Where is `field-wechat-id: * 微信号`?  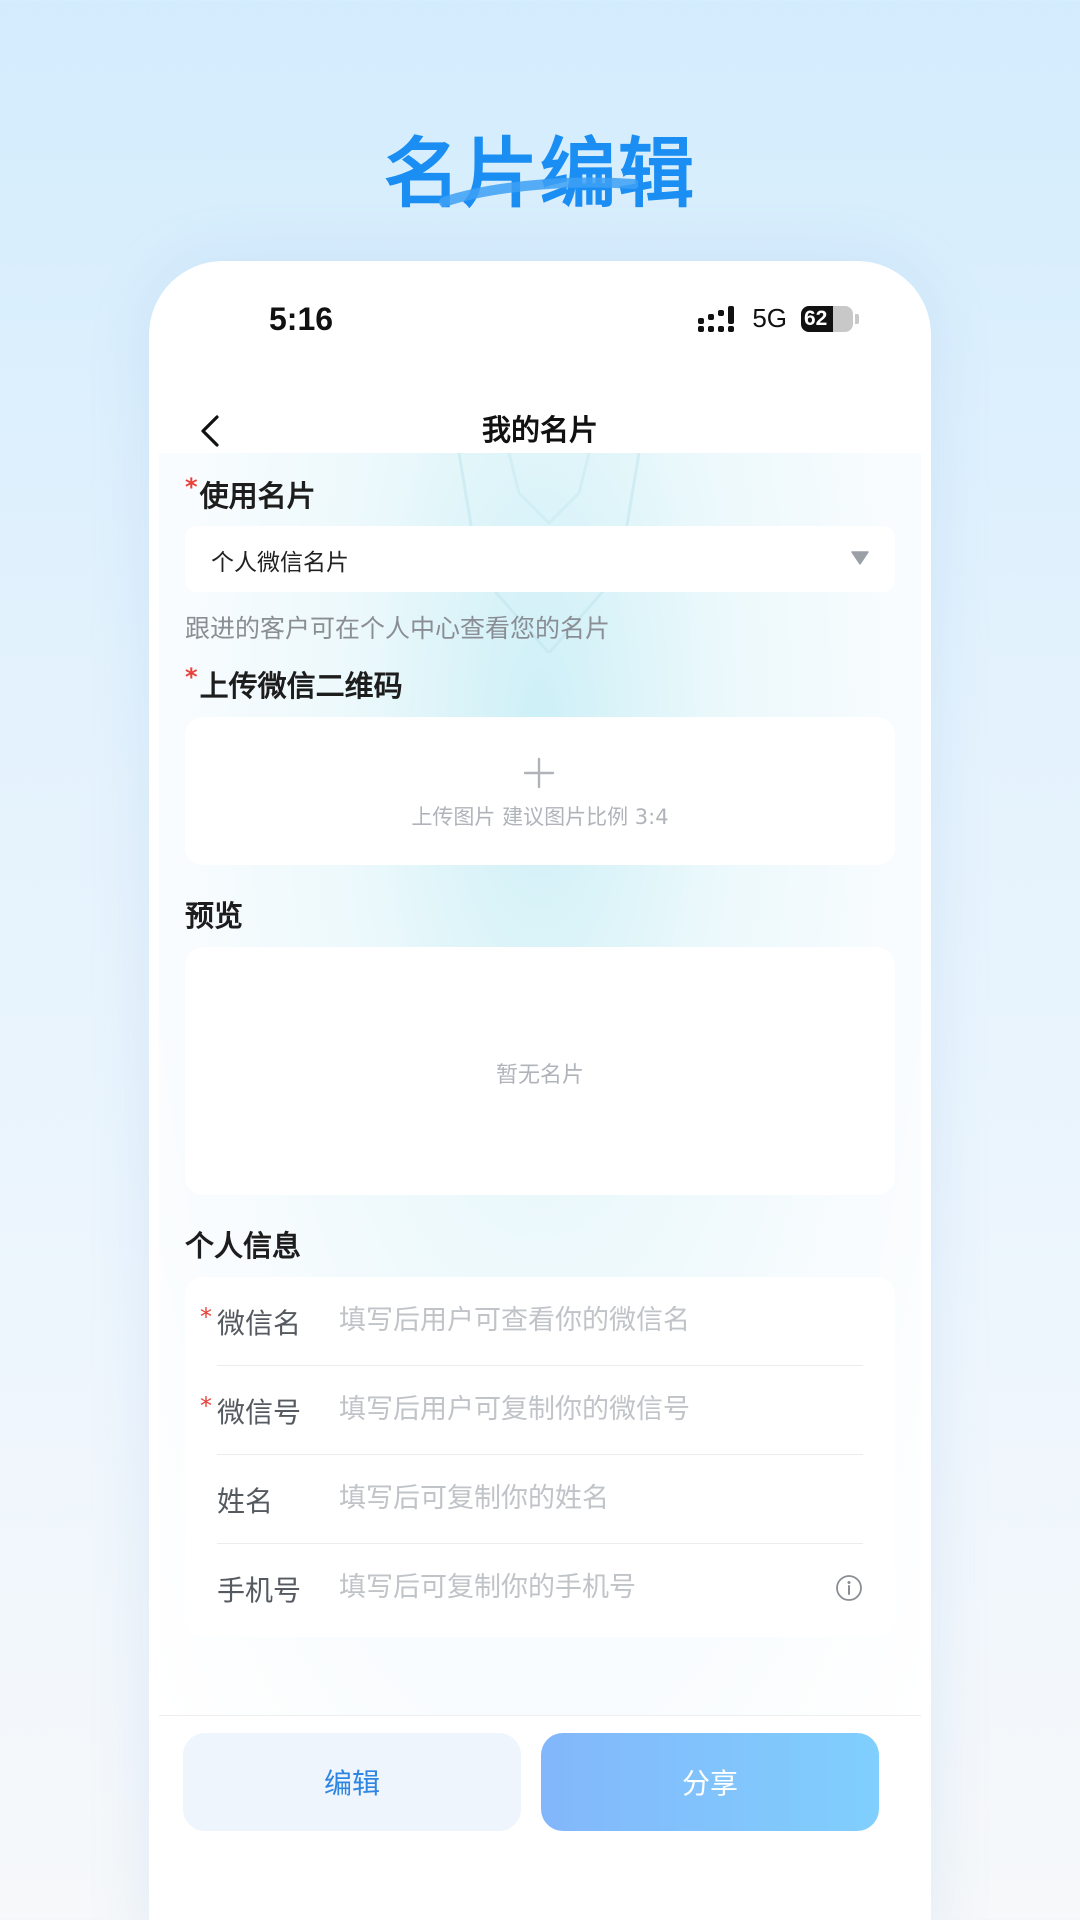
field-wechat-id: * 微信号 is located at coordinates (531, 1410).